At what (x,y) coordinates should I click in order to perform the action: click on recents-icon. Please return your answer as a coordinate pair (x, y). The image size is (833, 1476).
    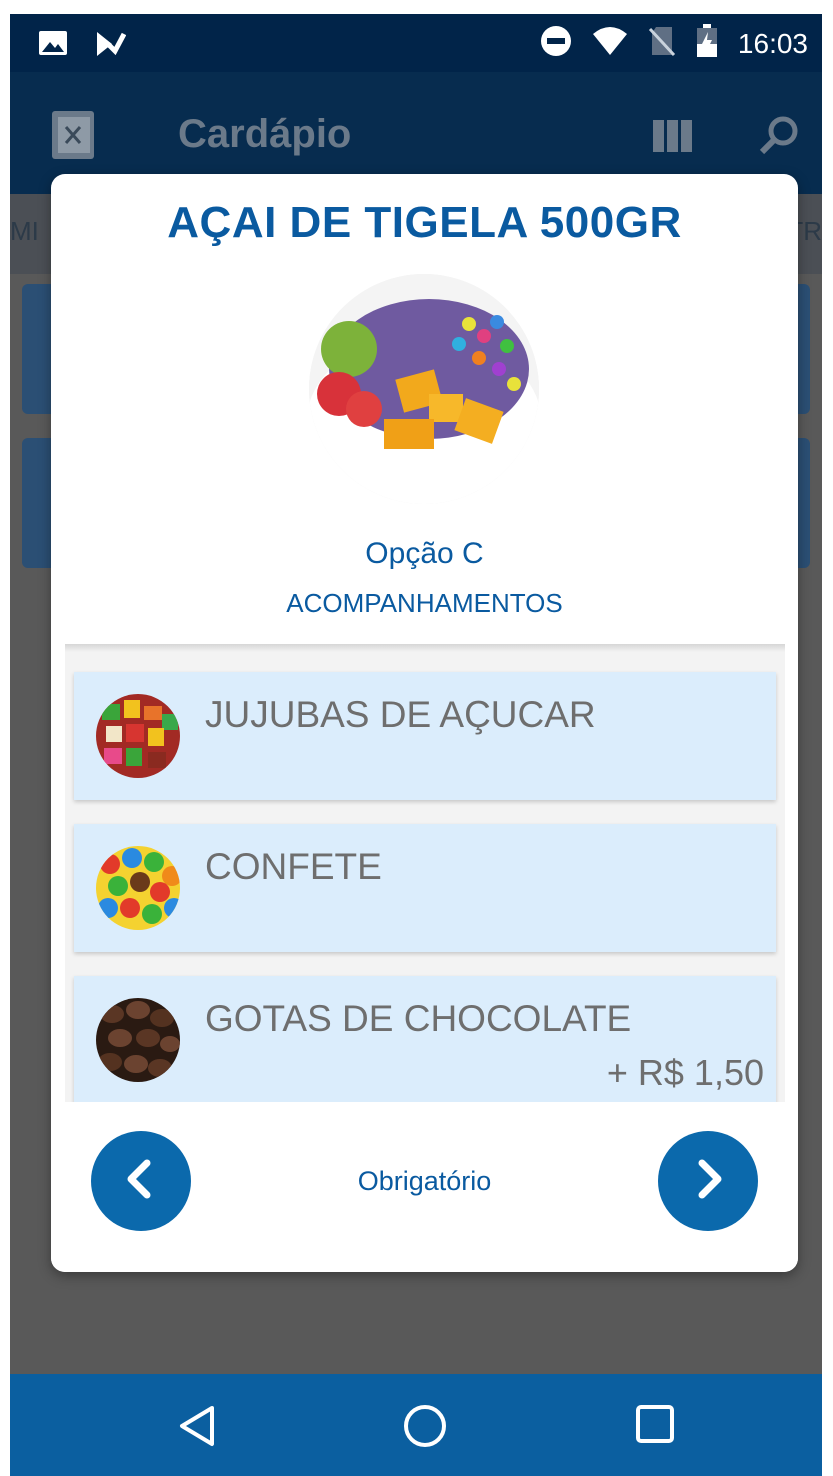
    Looking at the image, I should click on (655, 1426).